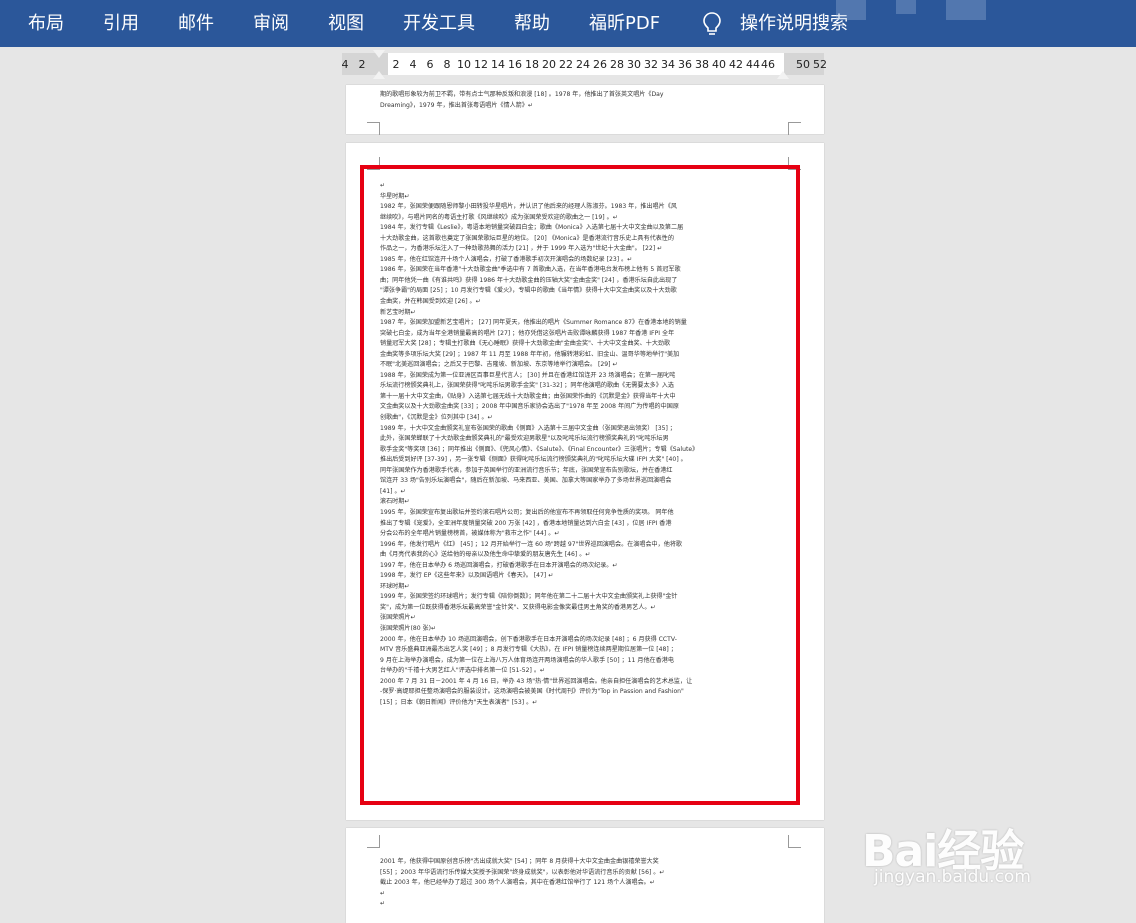 The image size is (1136, 923). What do you see at coordinates (481, 64) in the screenshot?
I see `ruler-tick-label: 12` at bounding box center [481, 64].